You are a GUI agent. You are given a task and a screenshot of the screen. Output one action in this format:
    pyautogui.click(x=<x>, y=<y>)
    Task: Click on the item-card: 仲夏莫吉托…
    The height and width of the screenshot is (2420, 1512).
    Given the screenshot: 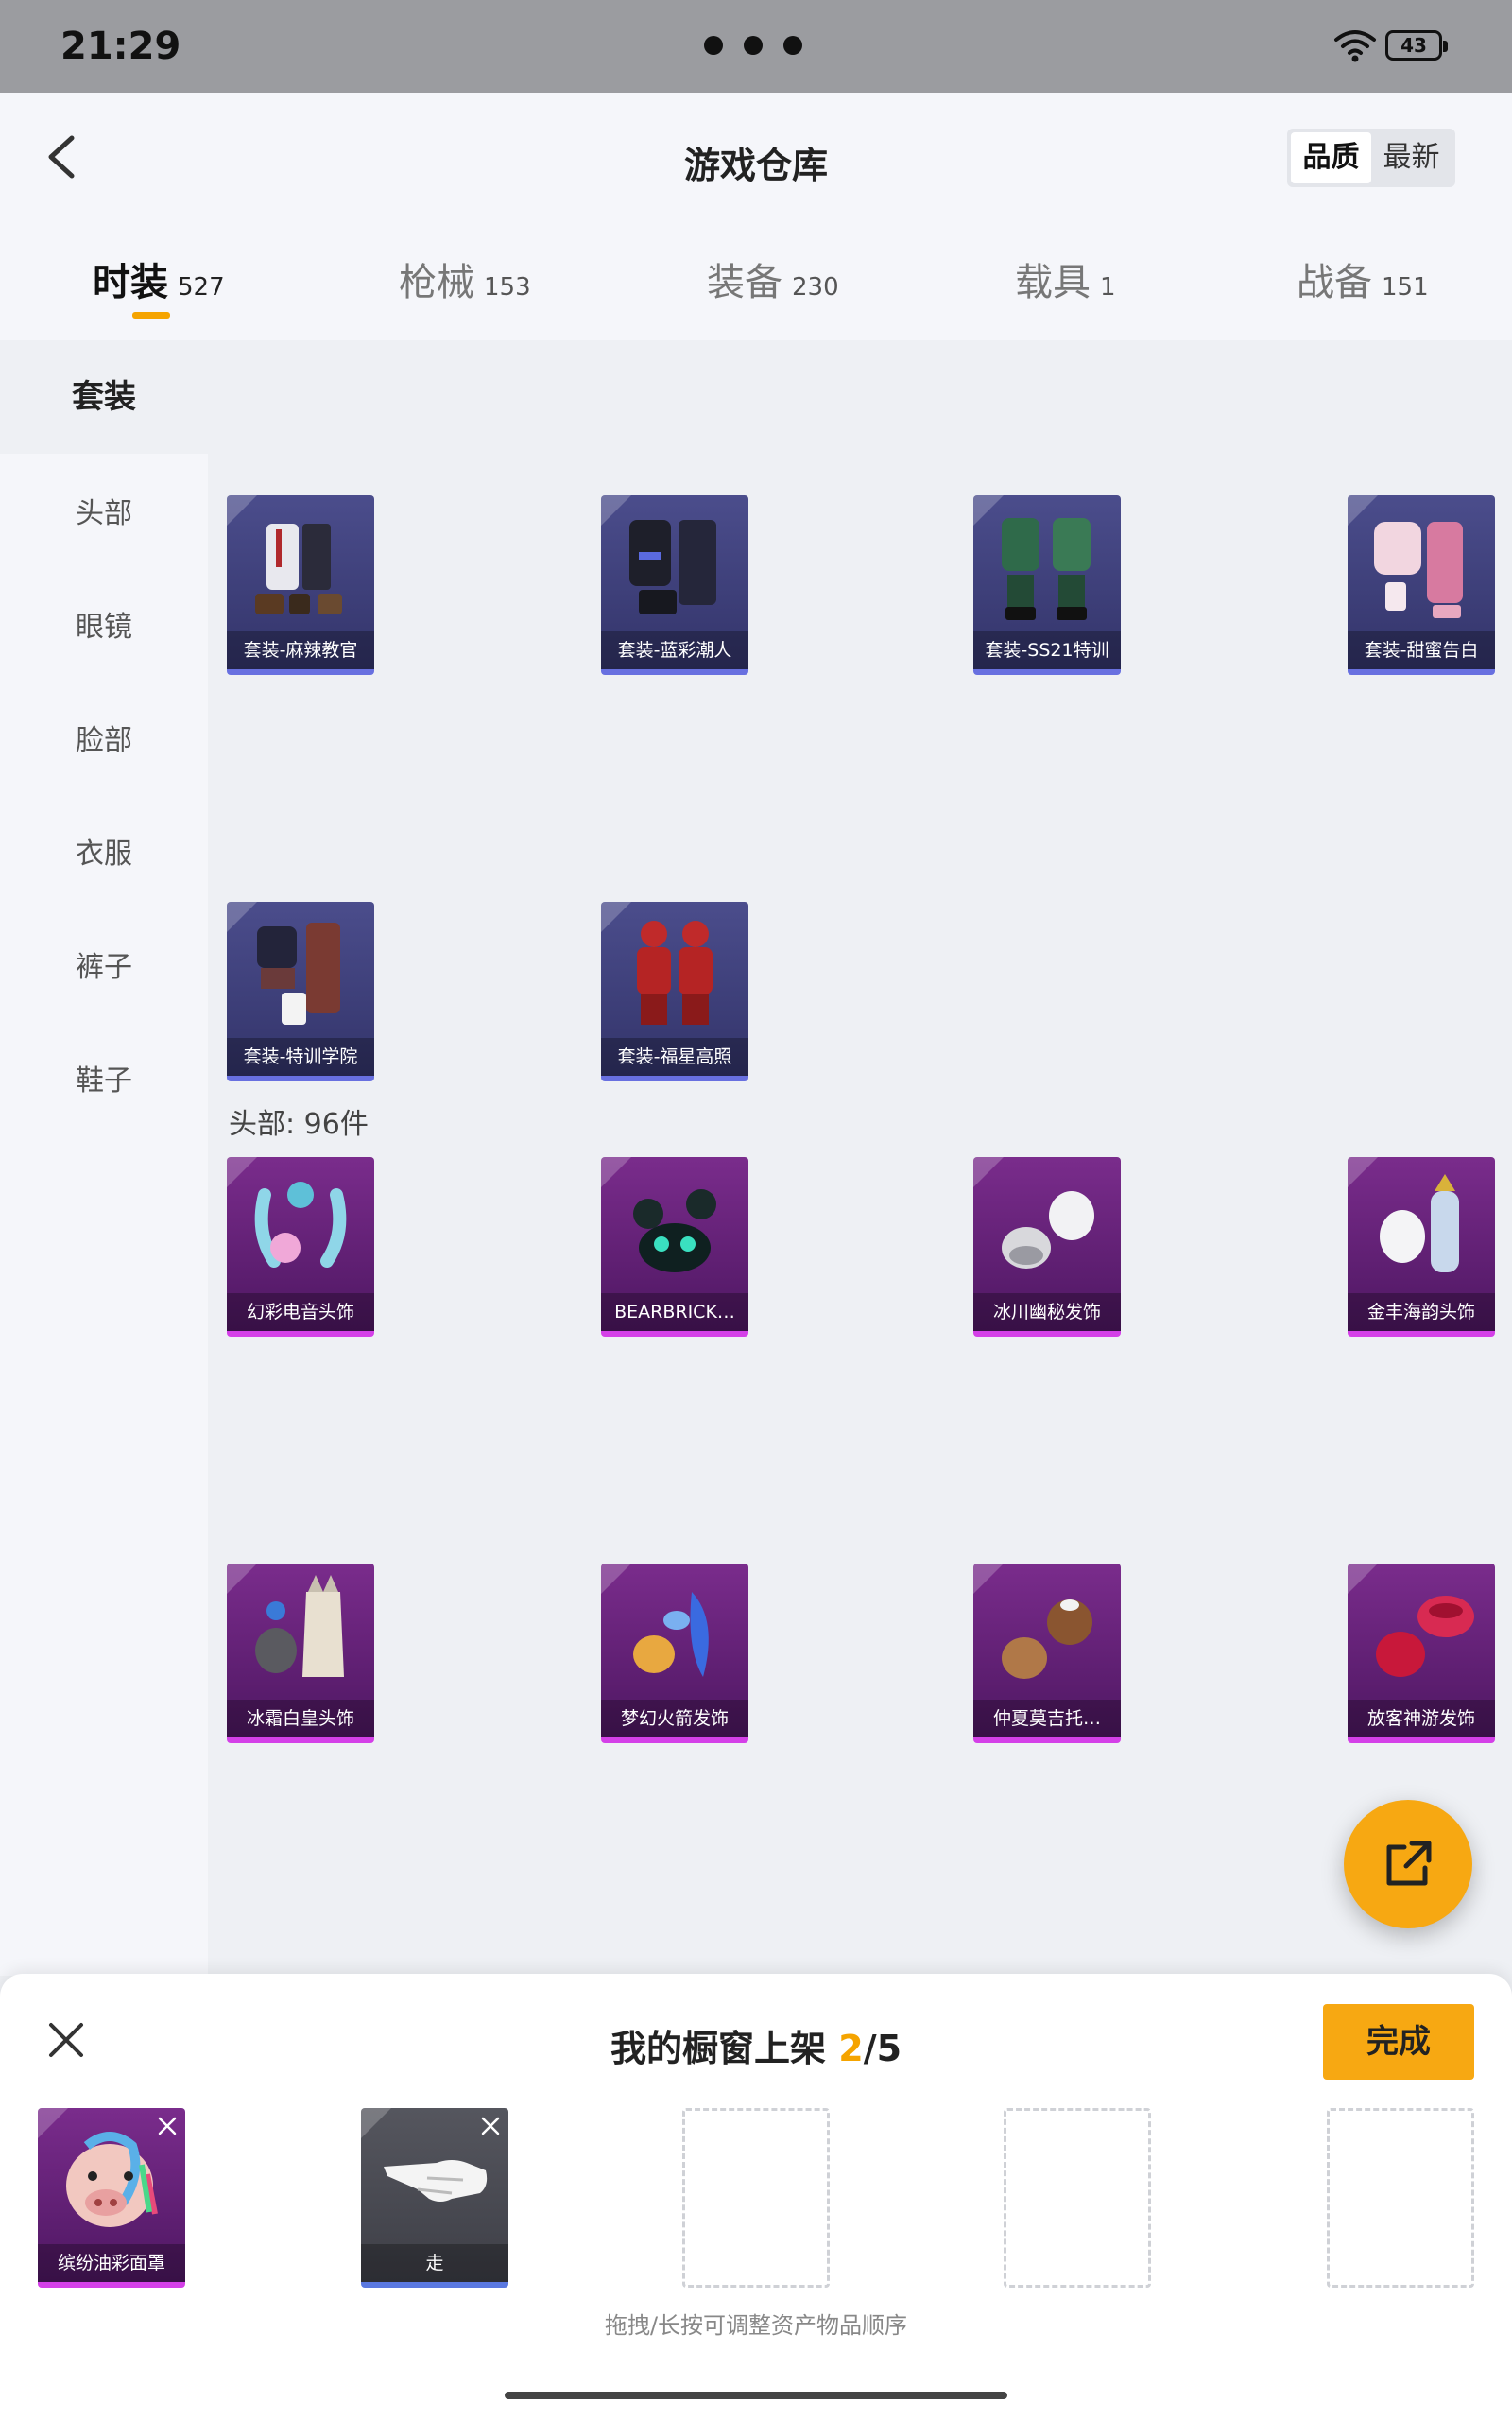 What is the action you would take?
    pyautogui.click(x=1047, y=1653)
    